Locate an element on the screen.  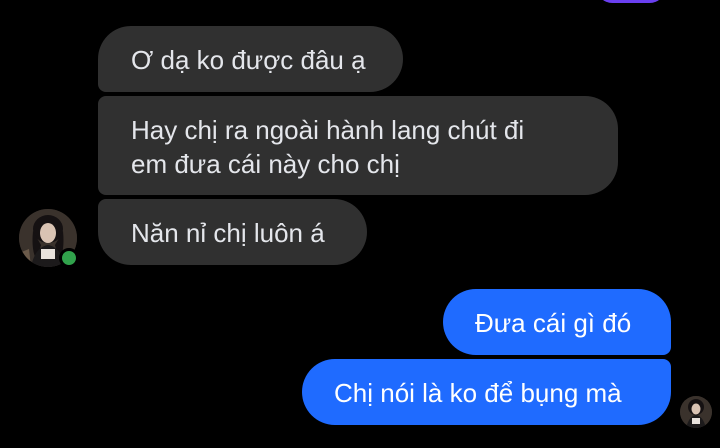
online-status-indicator is located at coordinates (69, 258).